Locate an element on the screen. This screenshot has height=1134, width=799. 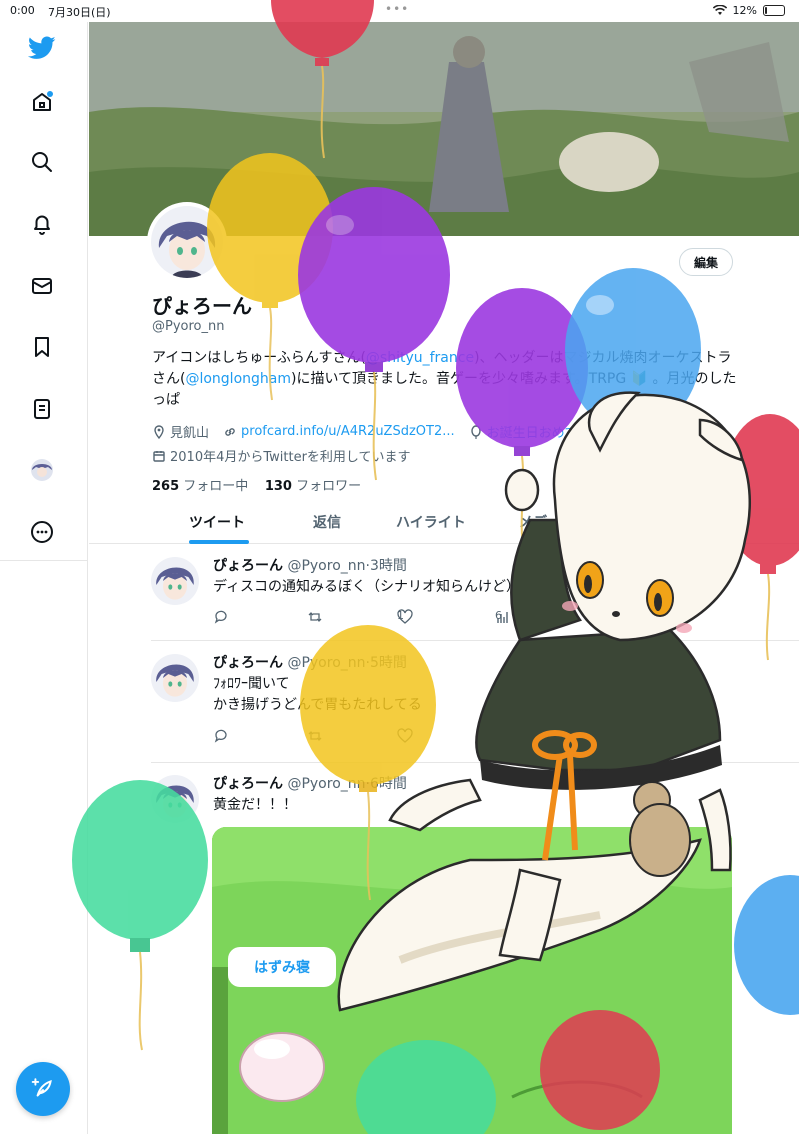
follow-counts: 265 フォロー中 130 フォロワー is located at coordinates (256, 484).